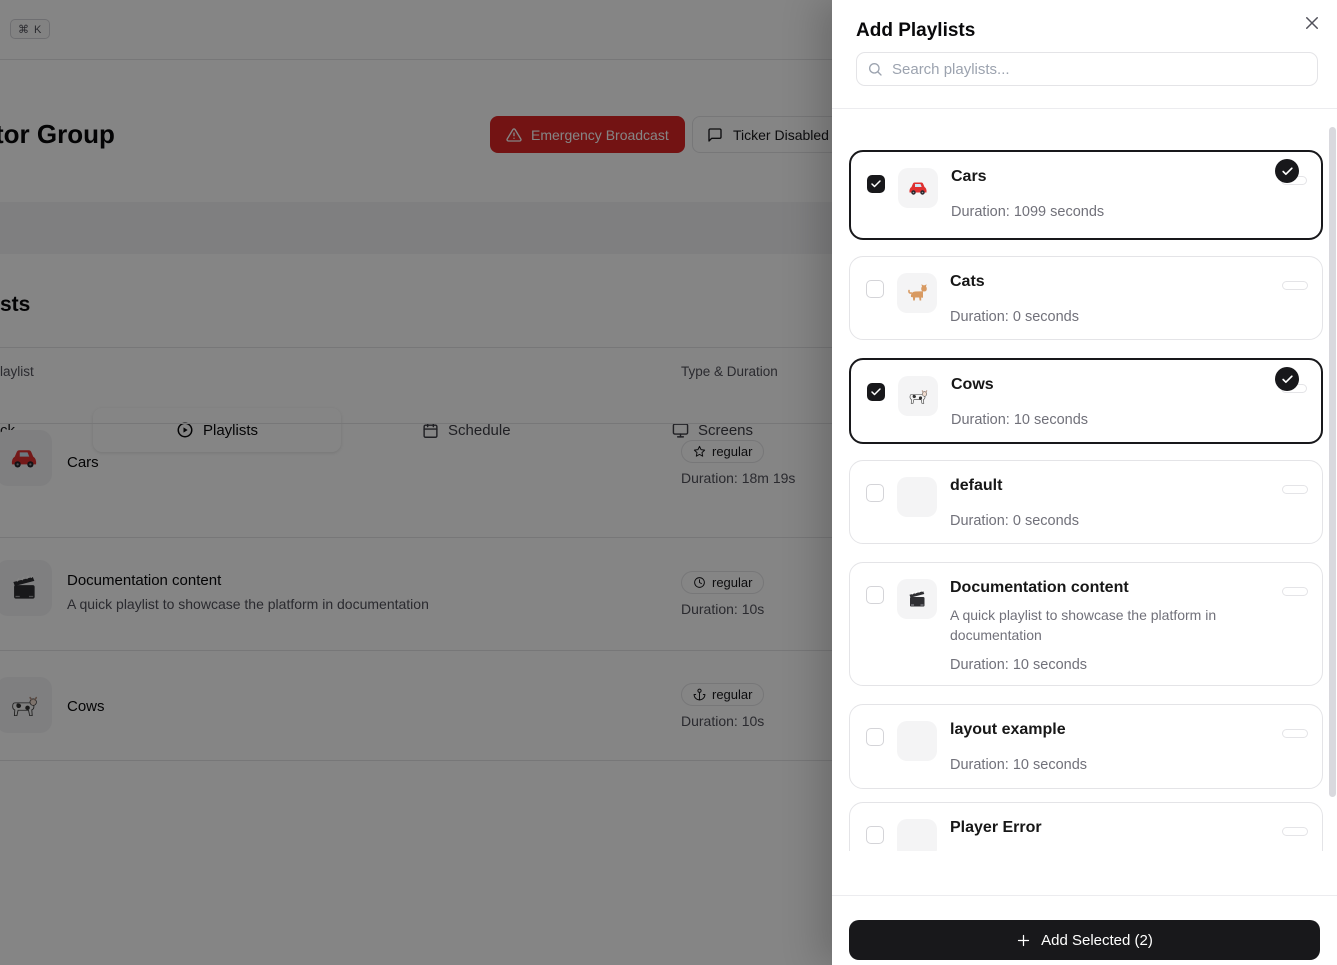 The image size is (1337, 965). I want to click on search-box, so click(1087, 69).